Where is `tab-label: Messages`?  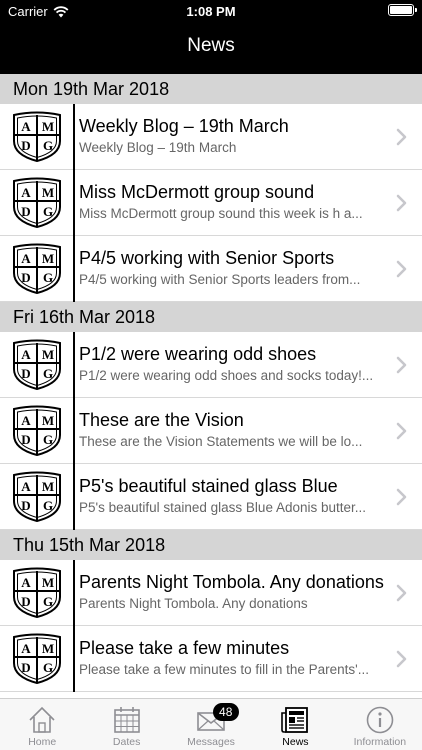
tab-label: Messages is located at coordinates (211, 742).